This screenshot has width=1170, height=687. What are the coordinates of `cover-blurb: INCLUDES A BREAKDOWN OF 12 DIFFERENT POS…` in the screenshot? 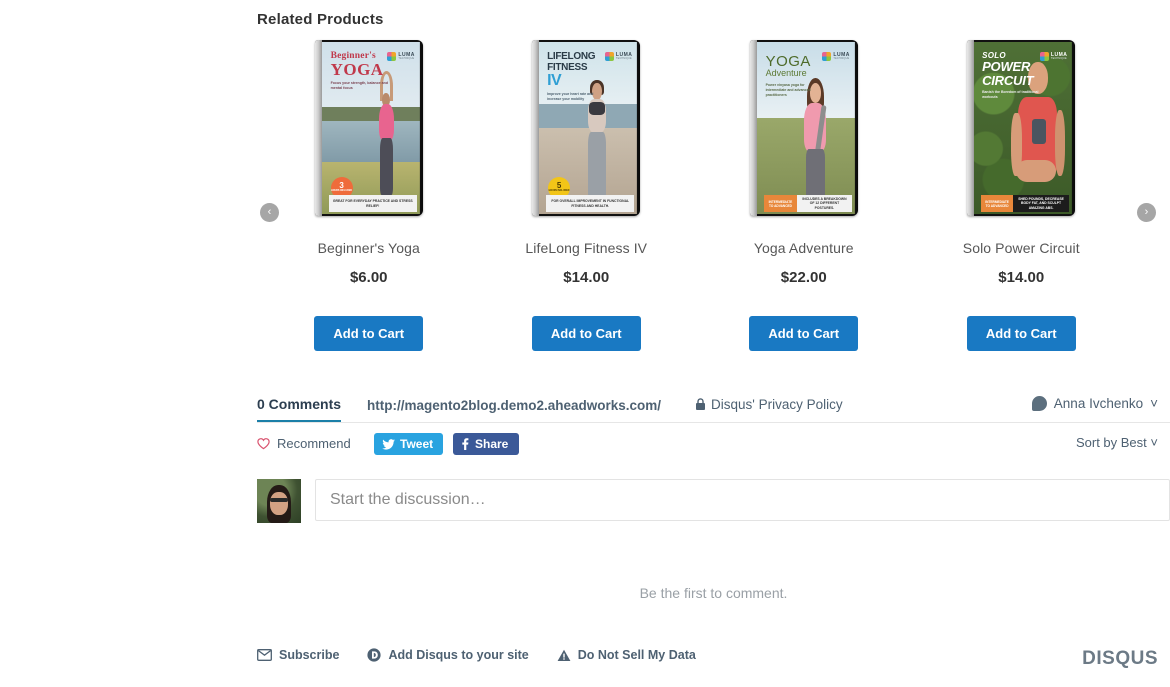 It's located at (824, 203).